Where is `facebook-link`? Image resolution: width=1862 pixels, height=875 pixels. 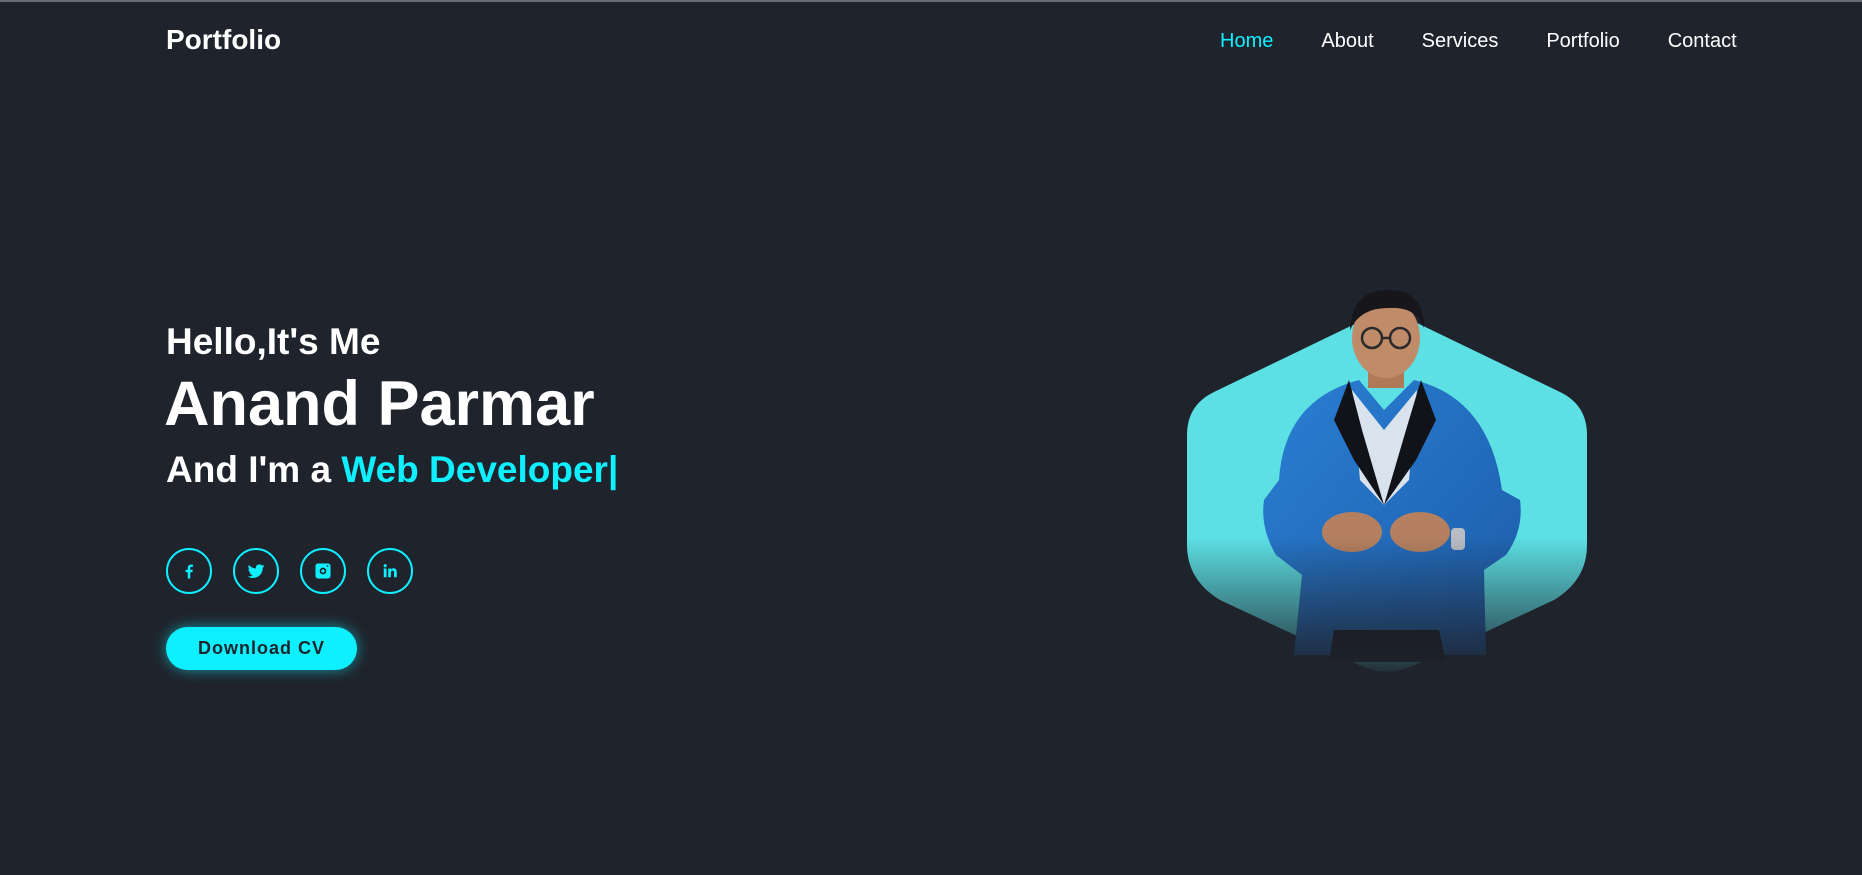 facebook-link is located at coordinates (189, 571).